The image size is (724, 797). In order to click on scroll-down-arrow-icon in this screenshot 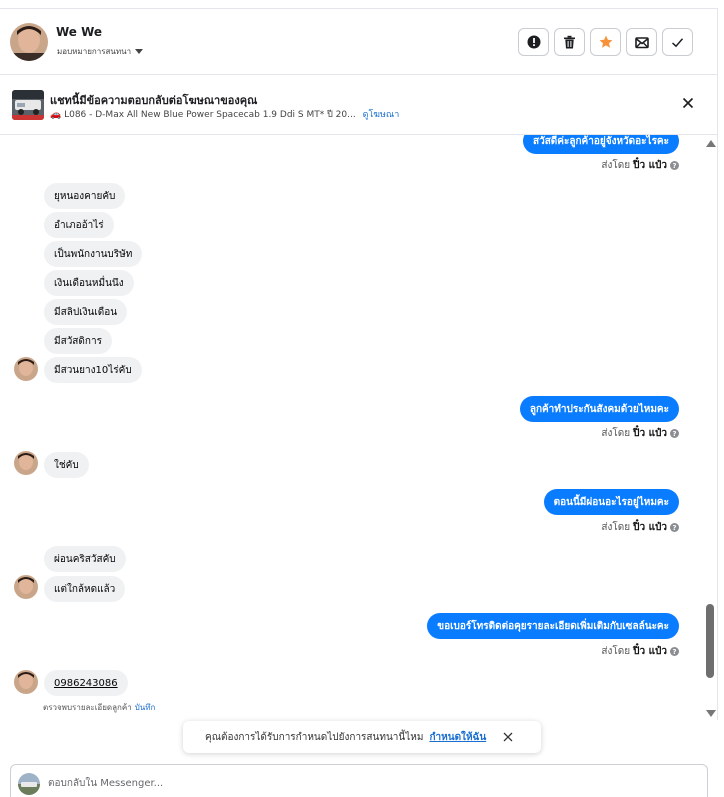, I will do `click(711, 713)`.